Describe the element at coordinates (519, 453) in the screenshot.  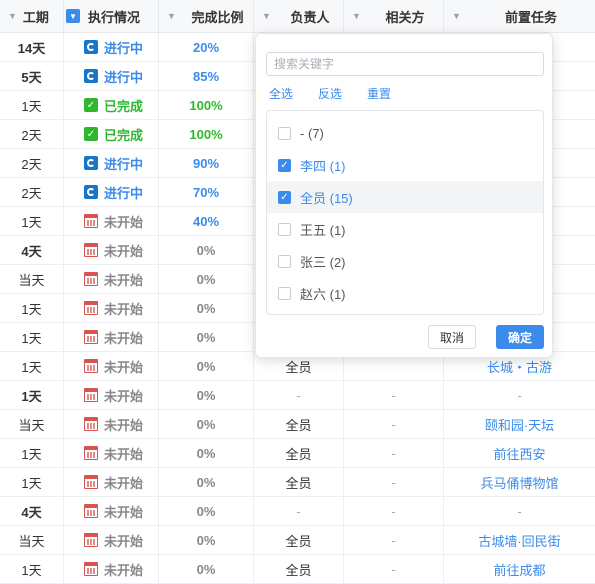
I see `predecessor-cell: 前往西安` at that location.